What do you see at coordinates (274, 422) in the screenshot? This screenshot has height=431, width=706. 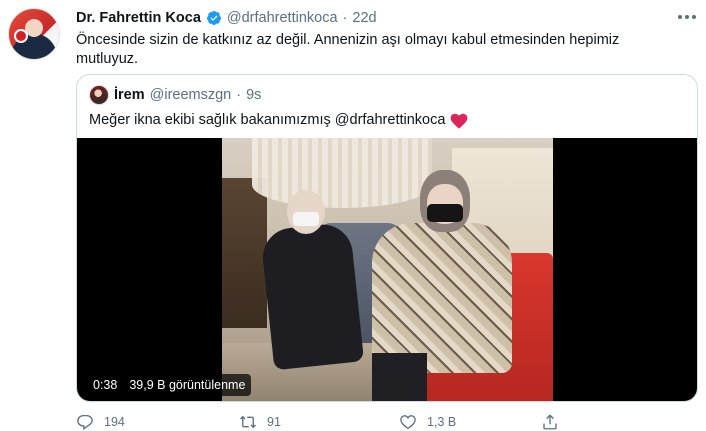 I see `retweet-count: 91` at bounding box center [274, 422].